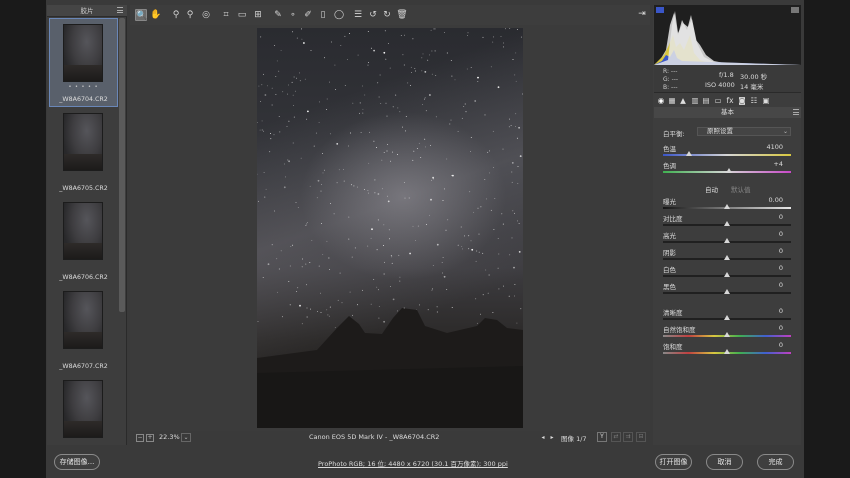 This screenshot has width=850, height=478. I want to click on thumbnail-label: _W8A6704.CR2, so click(83, 99).